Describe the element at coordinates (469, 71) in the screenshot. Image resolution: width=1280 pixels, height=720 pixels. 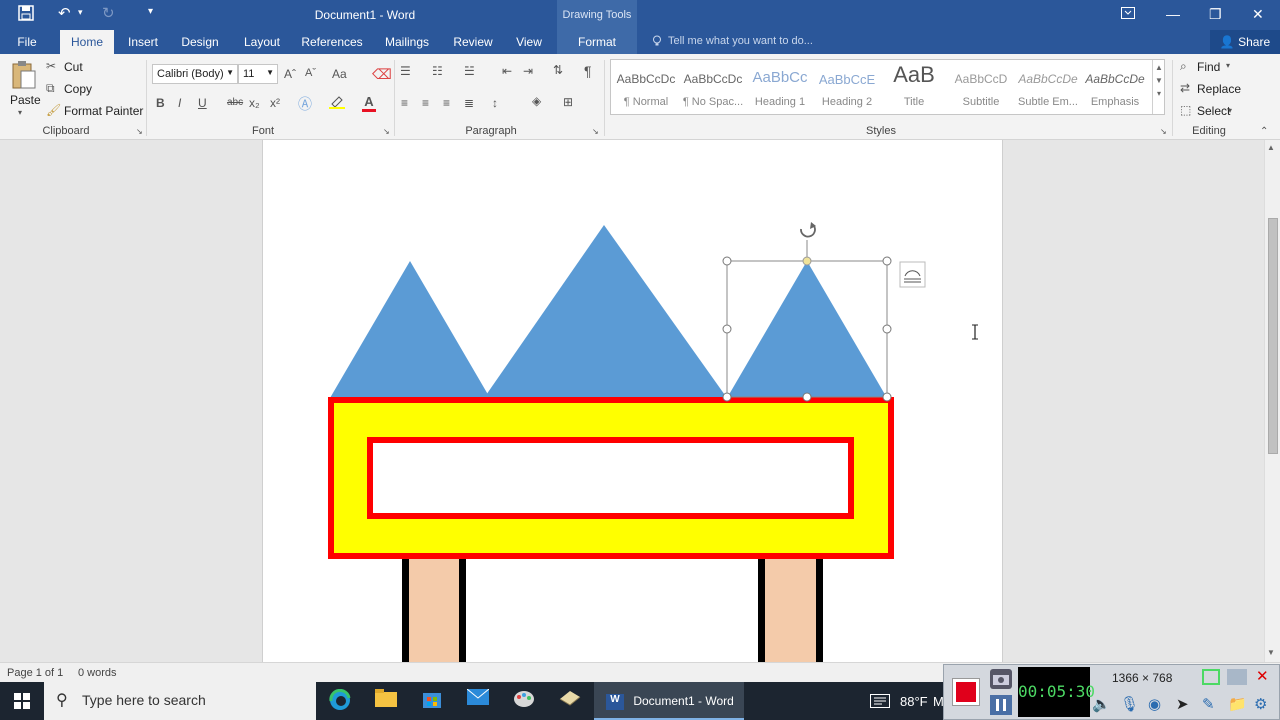
I see `multilevel-list-icon: ☱` at that location.